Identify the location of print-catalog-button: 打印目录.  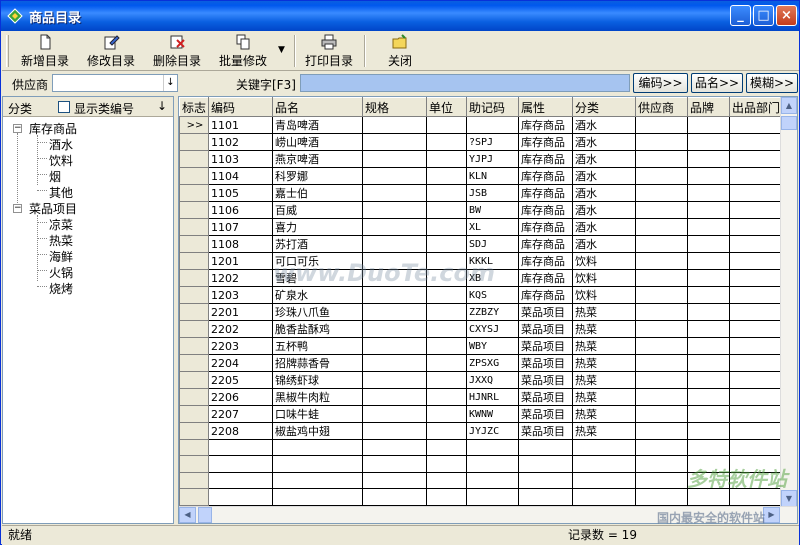
(329, 51).